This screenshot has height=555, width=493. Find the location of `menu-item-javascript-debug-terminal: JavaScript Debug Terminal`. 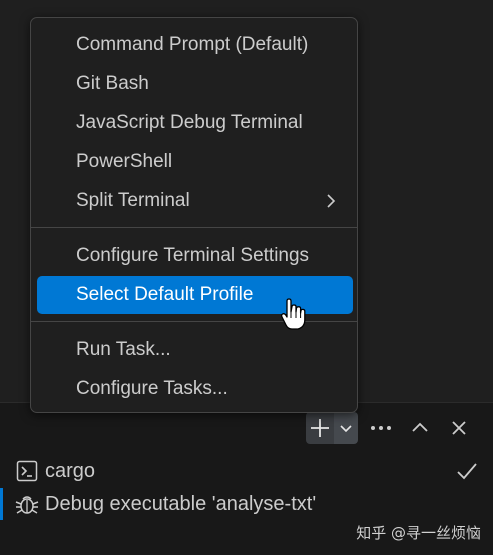

menu-item-javascript-debug-terminal: JavaScript Debug Terminal is located at coordinates (195, 123).